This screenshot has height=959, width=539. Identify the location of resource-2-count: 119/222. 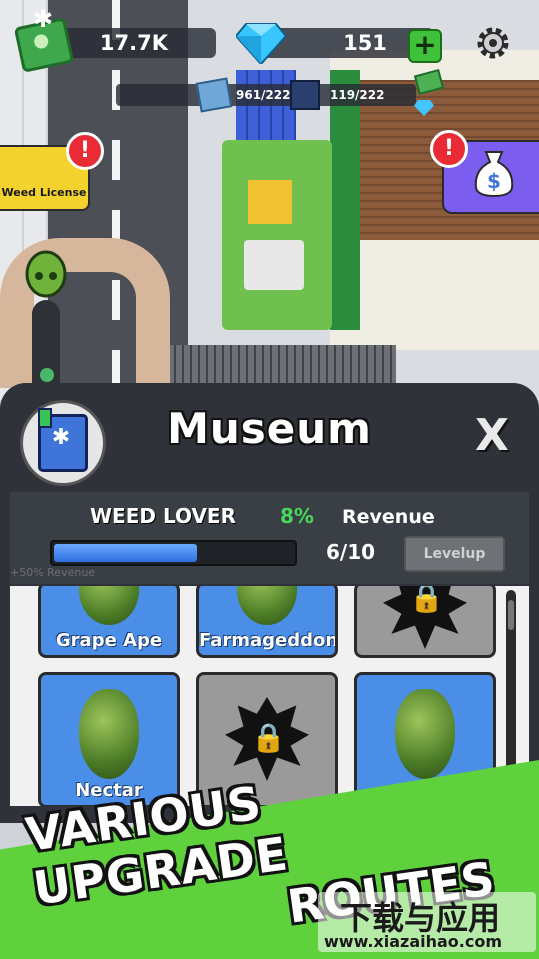
(357, 95).